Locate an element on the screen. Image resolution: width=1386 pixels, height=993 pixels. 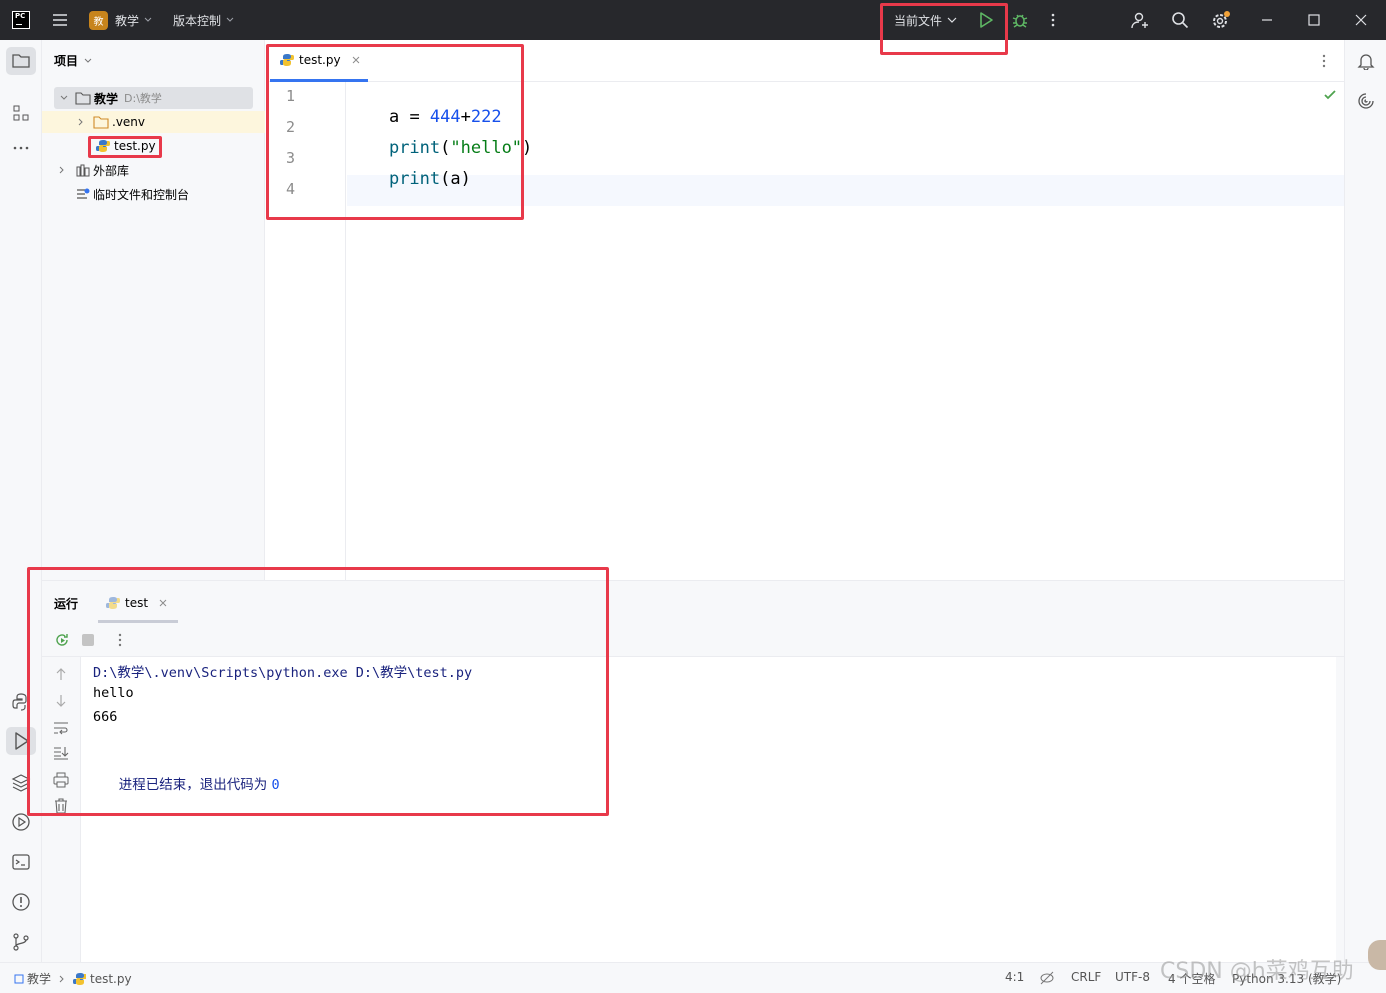
vcs-label: 版本控制 is located at coordinates (197, 20).